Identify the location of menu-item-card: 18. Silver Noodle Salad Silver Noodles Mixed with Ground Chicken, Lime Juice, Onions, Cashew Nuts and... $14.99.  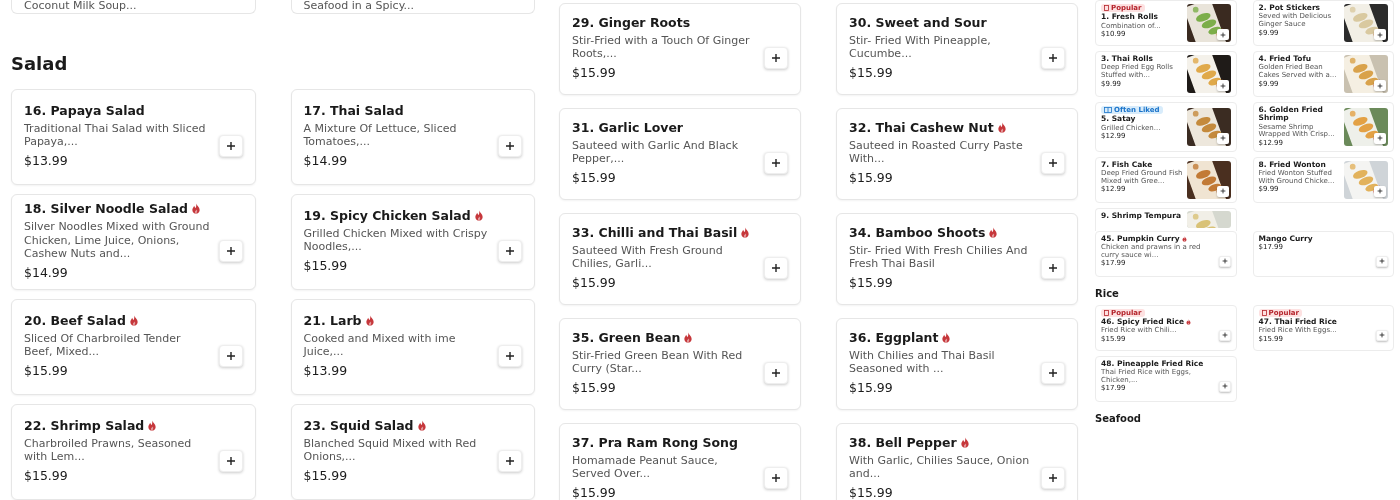
(133, 242).